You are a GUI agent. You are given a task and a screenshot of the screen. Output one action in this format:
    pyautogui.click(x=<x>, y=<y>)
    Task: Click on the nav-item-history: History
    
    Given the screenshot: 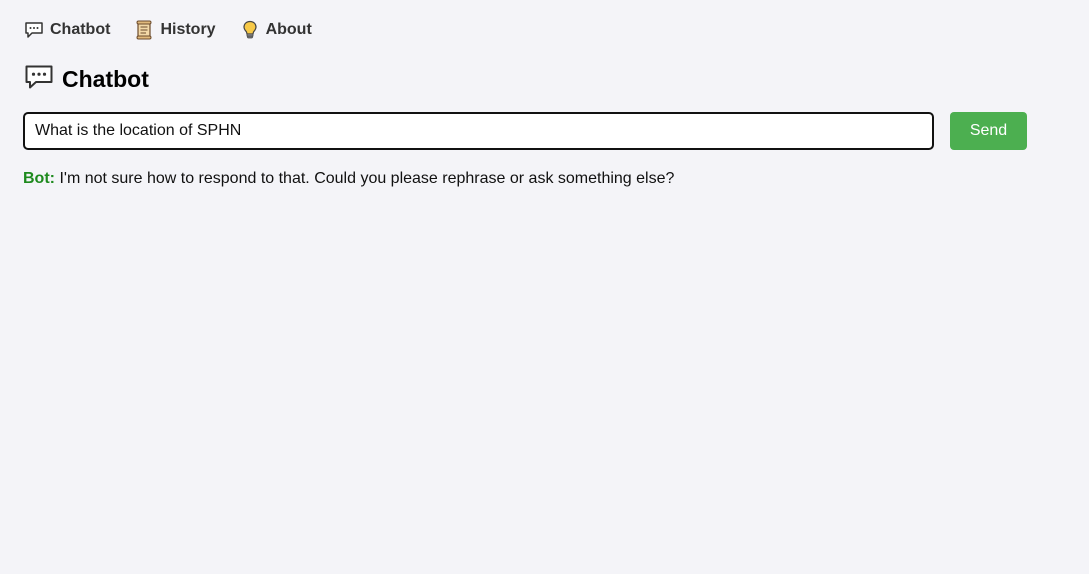 What is the action you would take?
    pyautogui.click(x=175, y=30)
    